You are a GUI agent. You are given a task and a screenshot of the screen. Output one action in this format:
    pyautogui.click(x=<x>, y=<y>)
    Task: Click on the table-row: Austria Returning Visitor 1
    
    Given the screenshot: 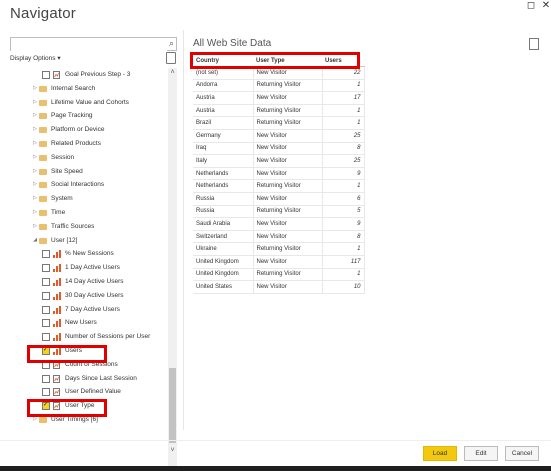 What is the action you would take?
    pyautogui.click(x=279, y=111)
    